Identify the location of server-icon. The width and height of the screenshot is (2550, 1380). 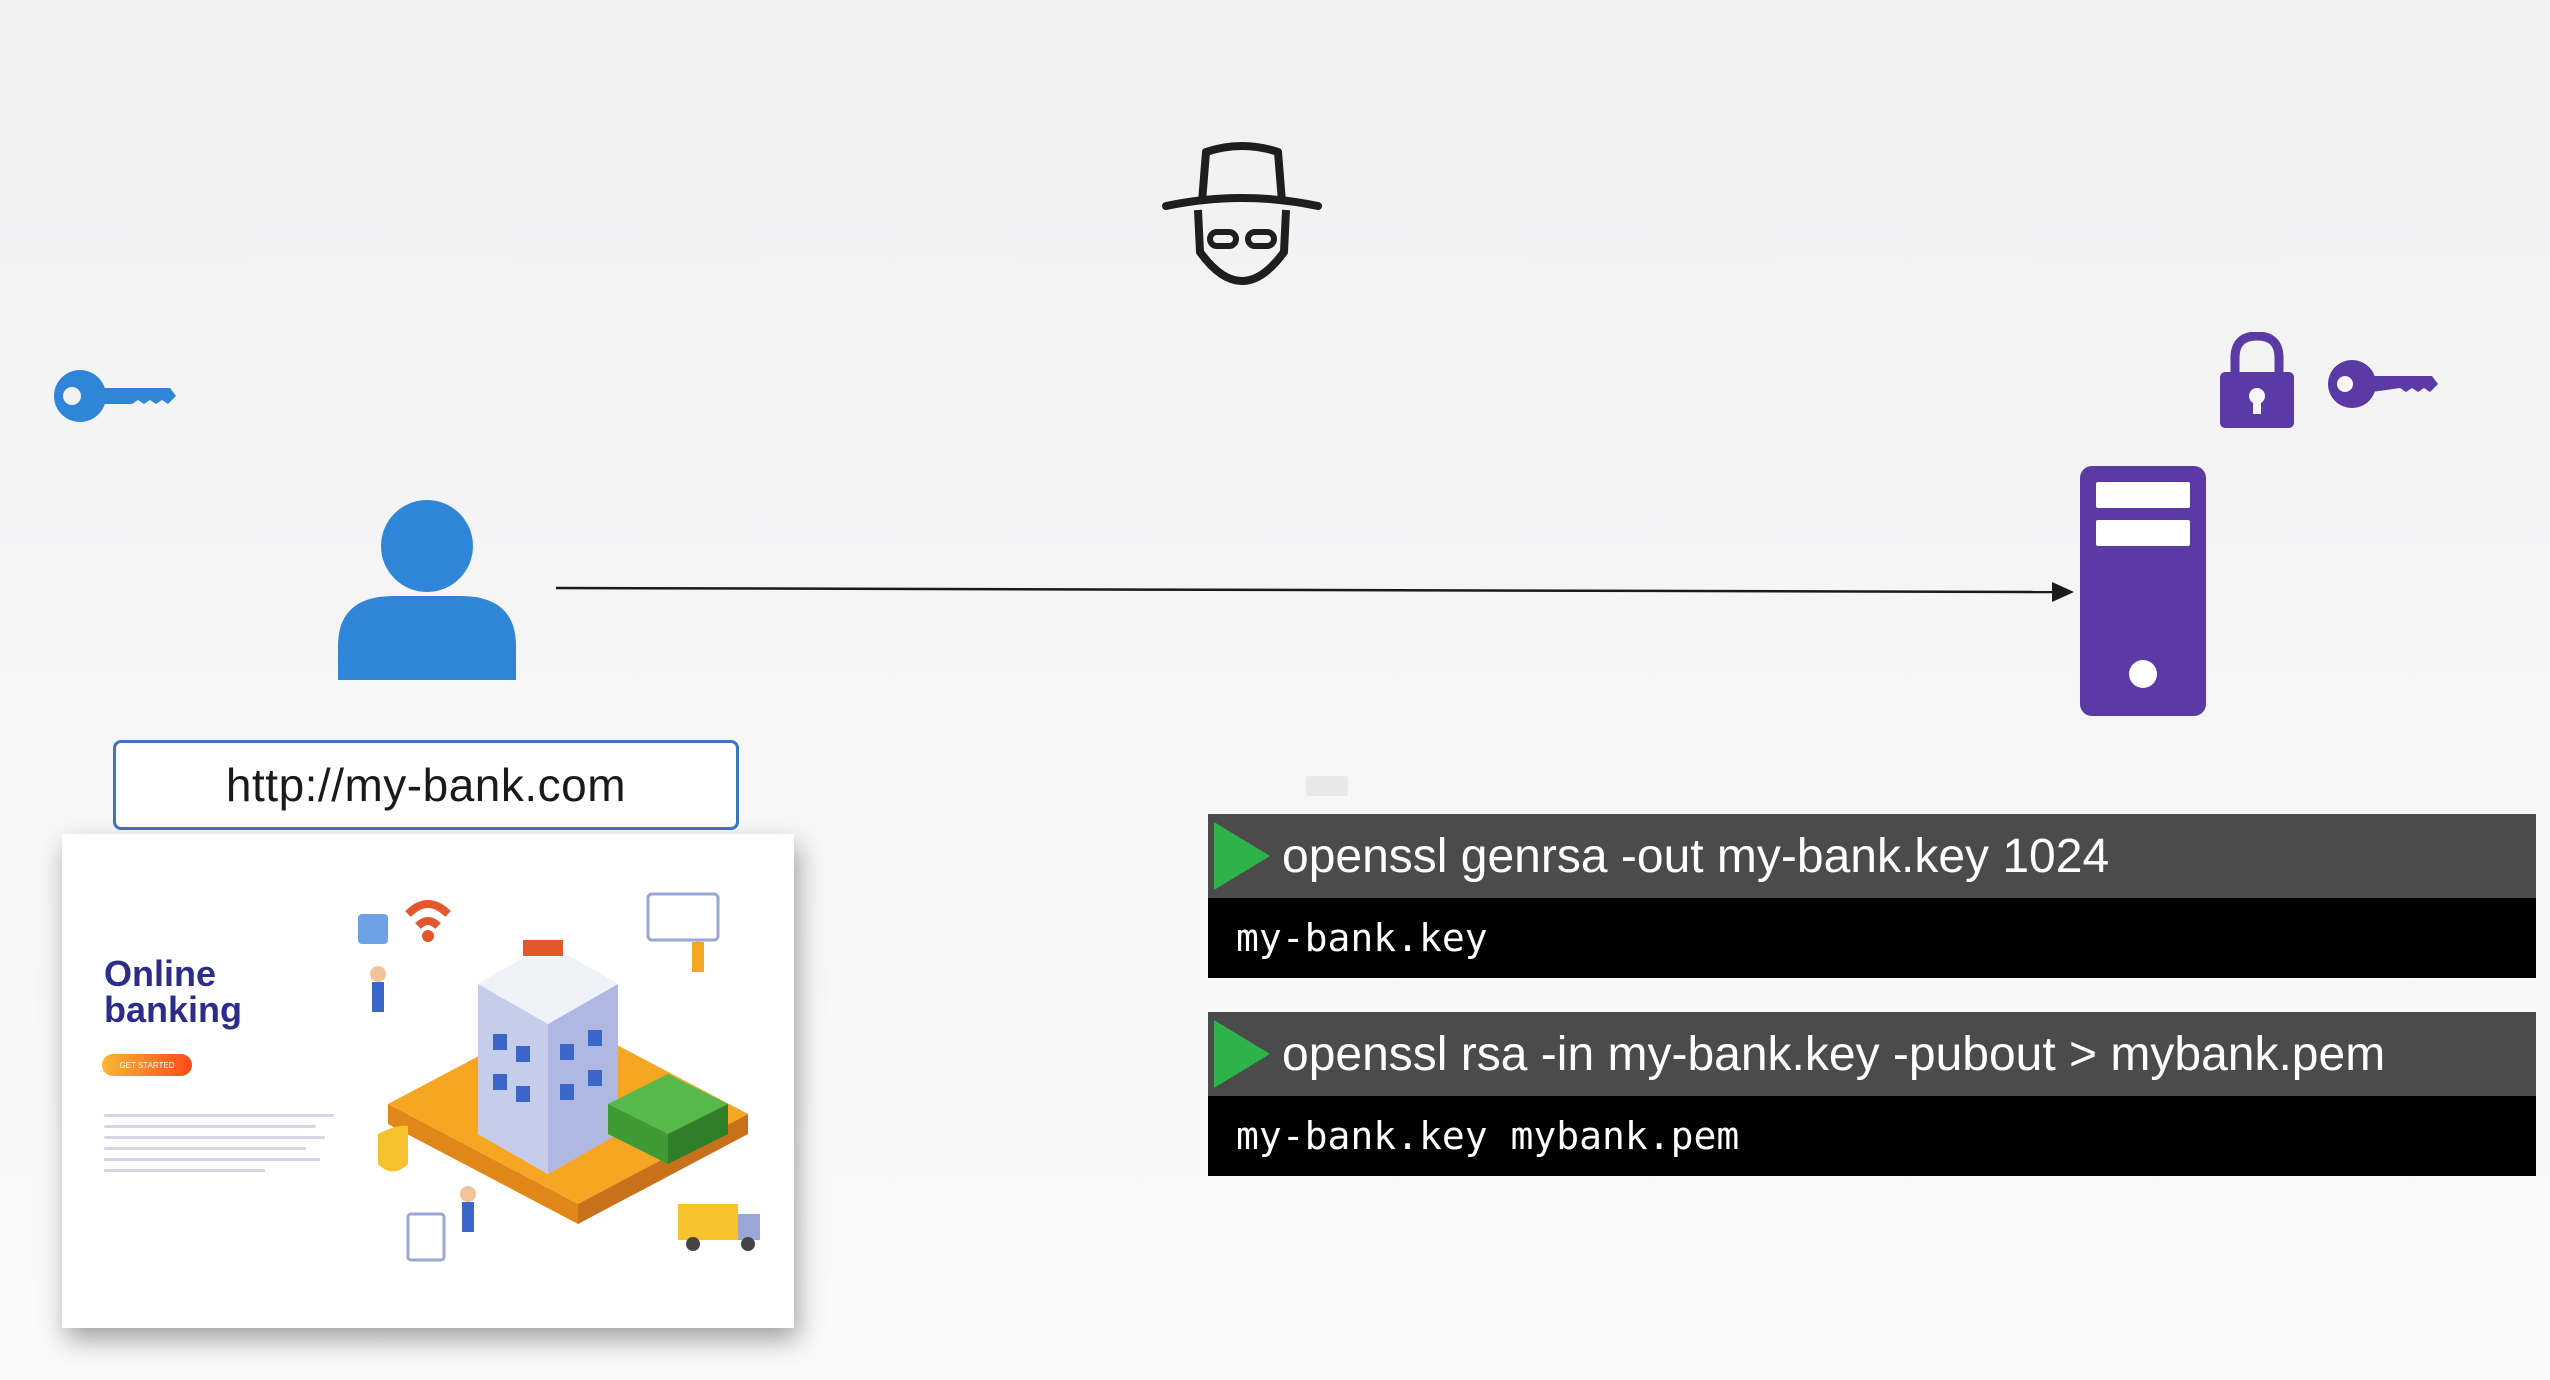
(2143, 591).